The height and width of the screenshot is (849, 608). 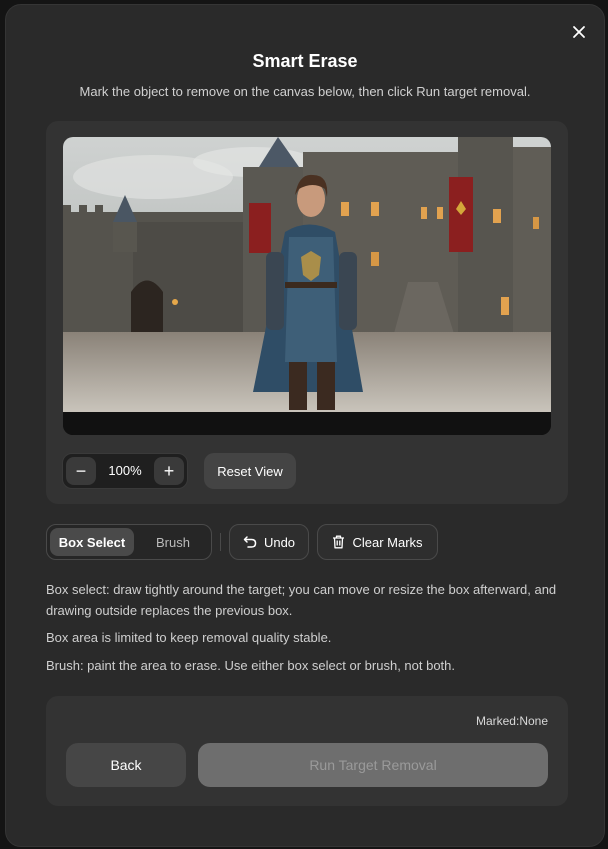 What do you see at coordinates (373, 765) in the screenshot?
I see `run-target-removal-button: Run Target Removal` at bounding box center [373, 765].